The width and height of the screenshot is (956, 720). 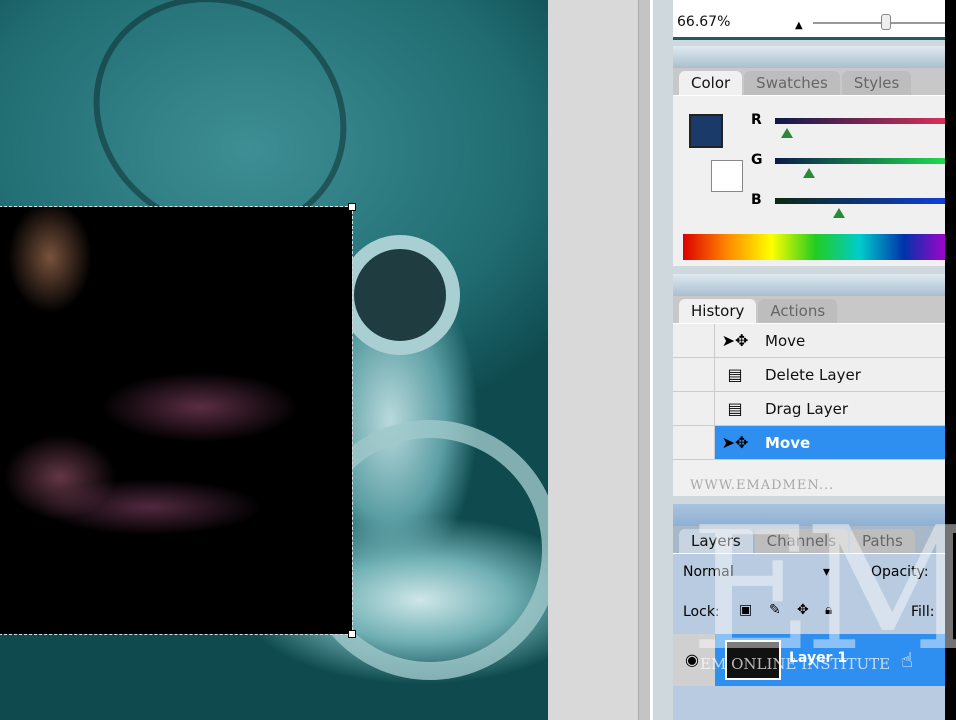 I want to click on scrollbar, so click(x=644, y=360).